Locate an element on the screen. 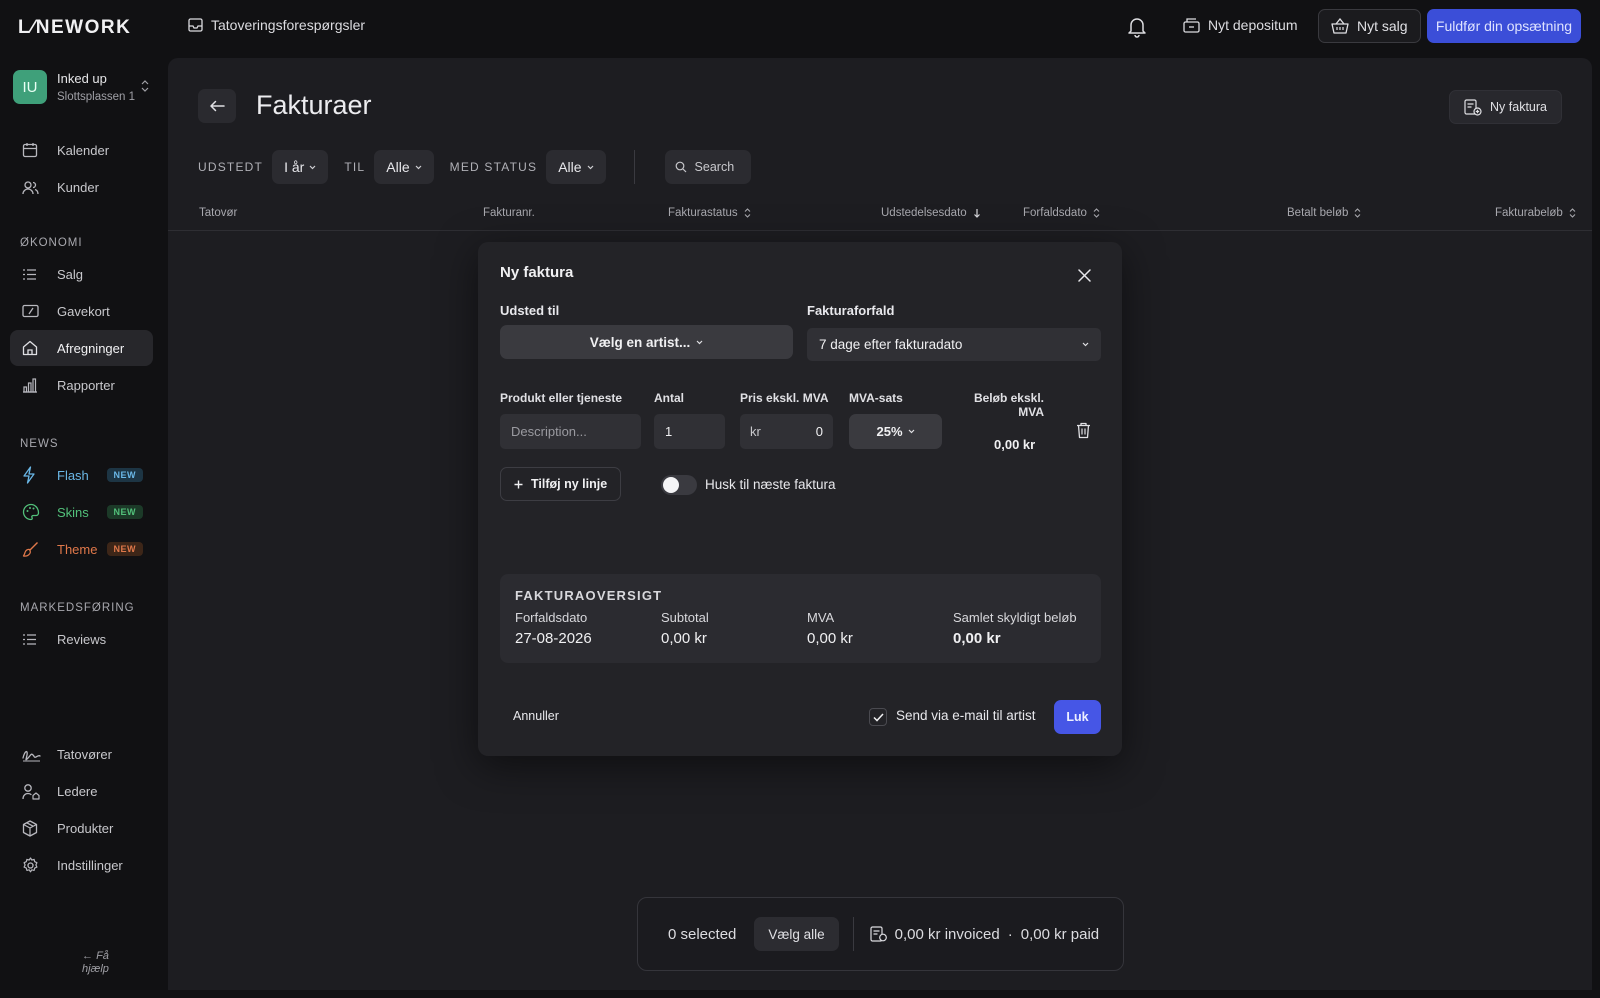 The image size is (1600, 998). sidebar-item-kunder: Kunder is located at coordinates (81, 187).